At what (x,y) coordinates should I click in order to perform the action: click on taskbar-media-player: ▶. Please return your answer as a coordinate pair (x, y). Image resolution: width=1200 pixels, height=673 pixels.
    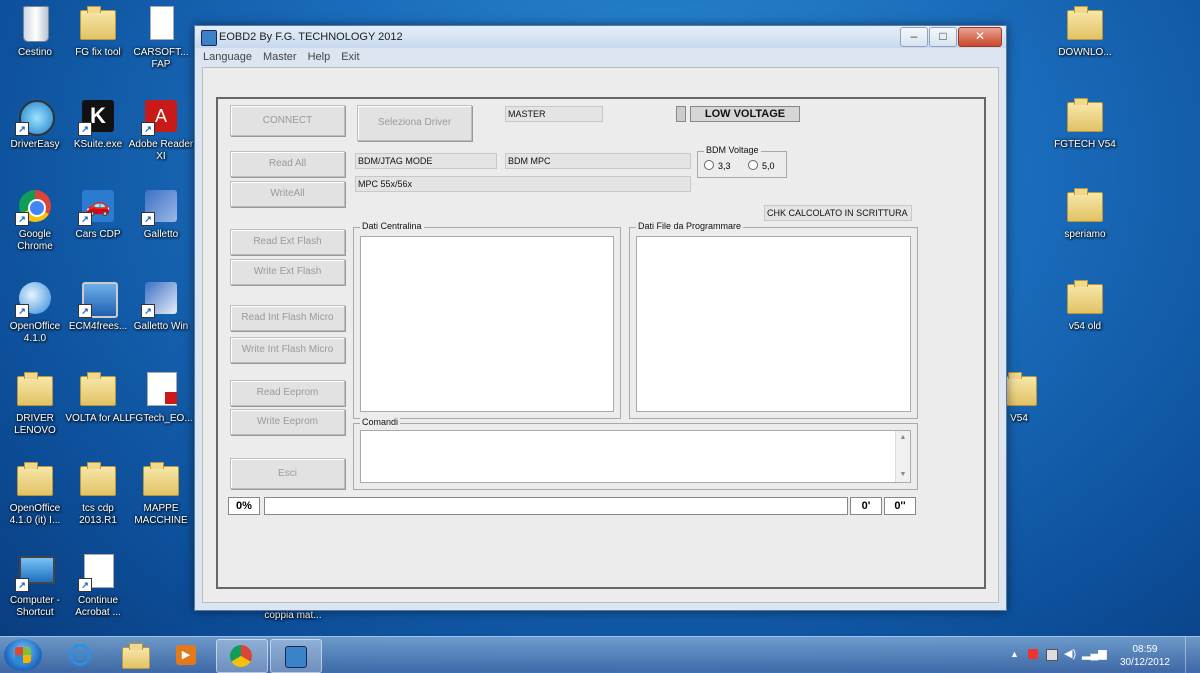
    Looking at the image, I should click on (187, 655).